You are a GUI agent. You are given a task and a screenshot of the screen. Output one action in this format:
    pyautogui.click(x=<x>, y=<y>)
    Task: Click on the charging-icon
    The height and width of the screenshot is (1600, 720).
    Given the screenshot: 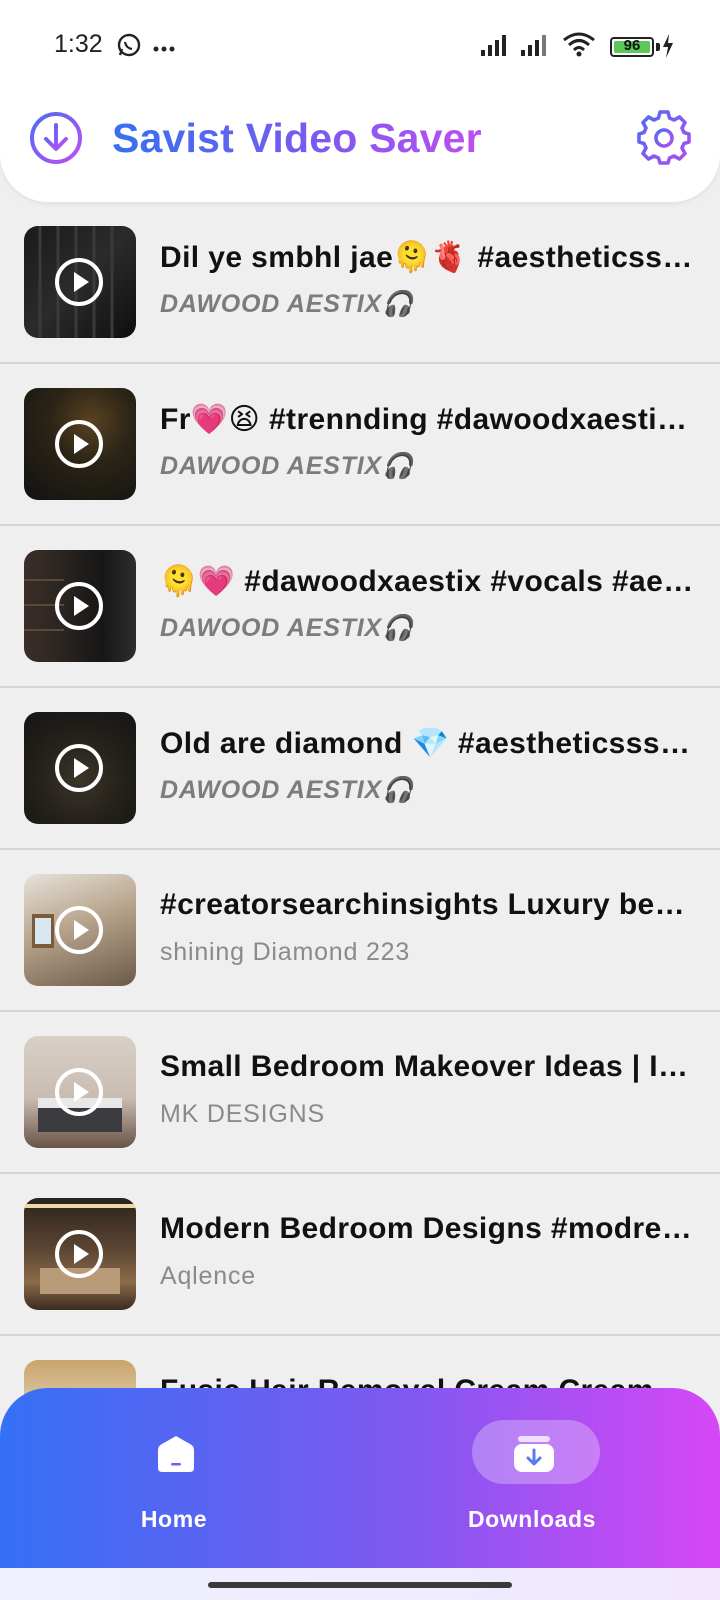 What is the action you would take?
    pyautogui.click(x=668, y=46)
    